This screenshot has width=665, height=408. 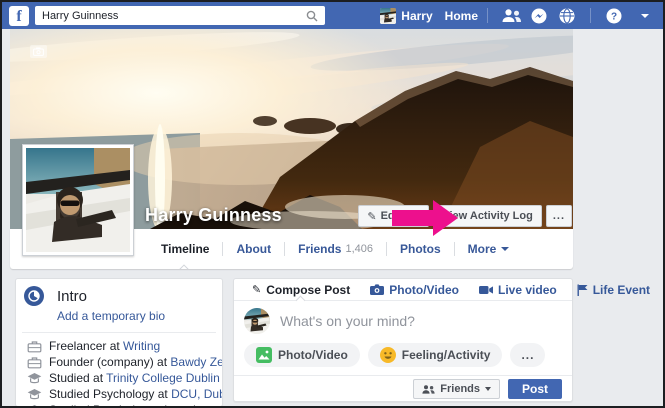 I want to click on friend-requests-icon, so click(x=511, y=16).